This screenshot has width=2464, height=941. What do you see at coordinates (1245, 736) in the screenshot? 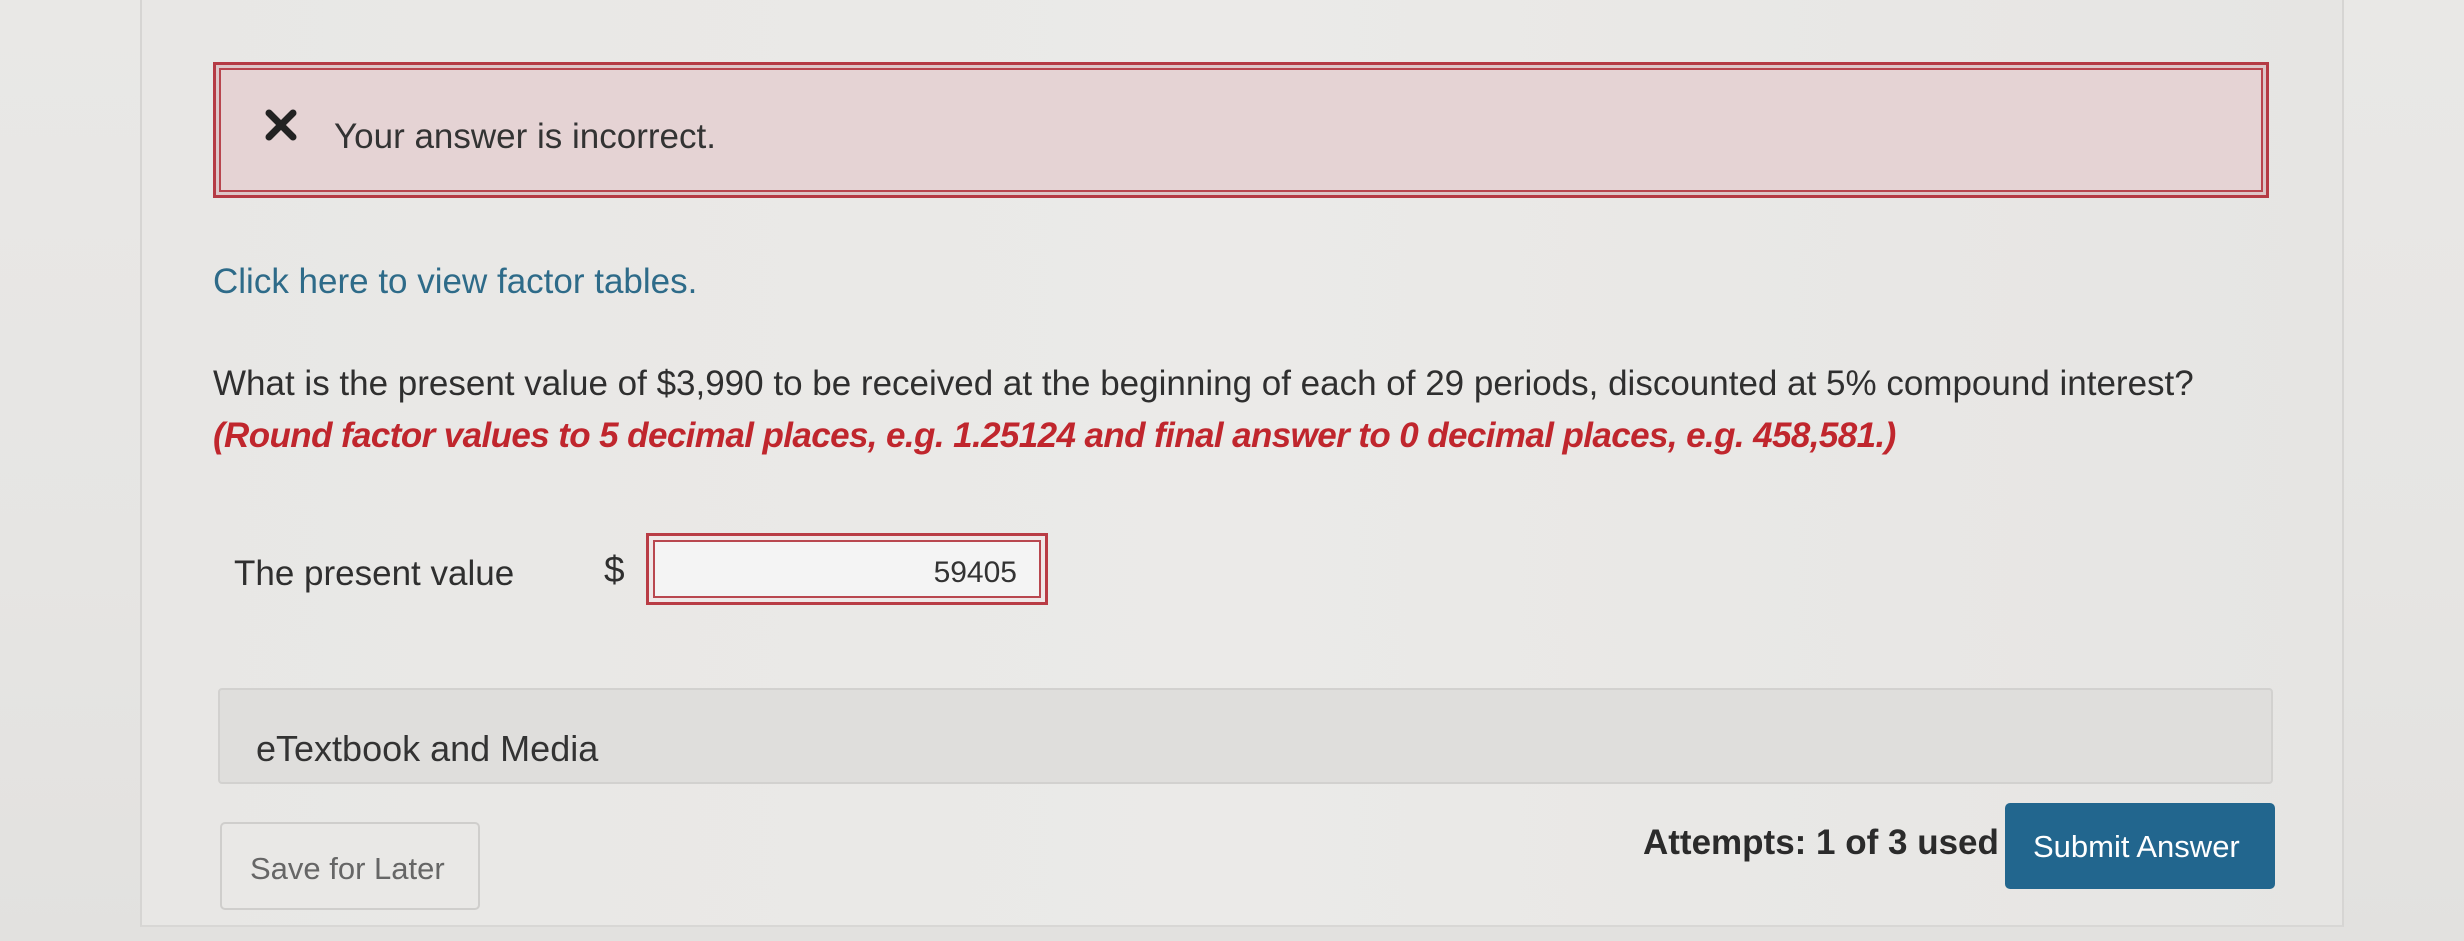
I see `etextbook-media-panel: eTextbook and Media` at bounding box center [1245, 736].